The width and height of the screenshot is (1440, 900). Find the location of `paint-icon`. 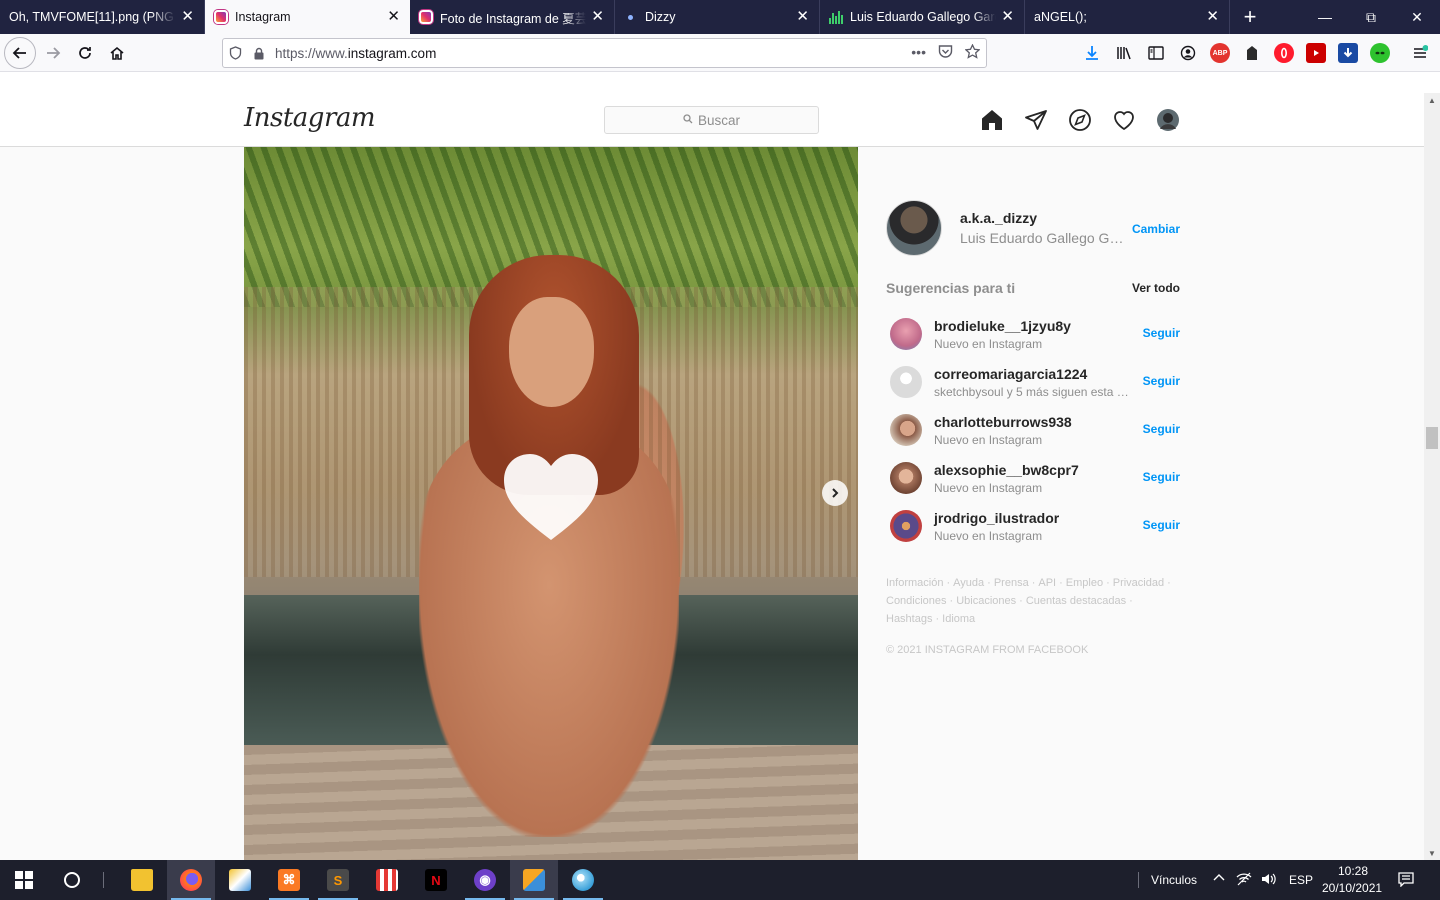

paint-icon is located at coordinates (583, 880).